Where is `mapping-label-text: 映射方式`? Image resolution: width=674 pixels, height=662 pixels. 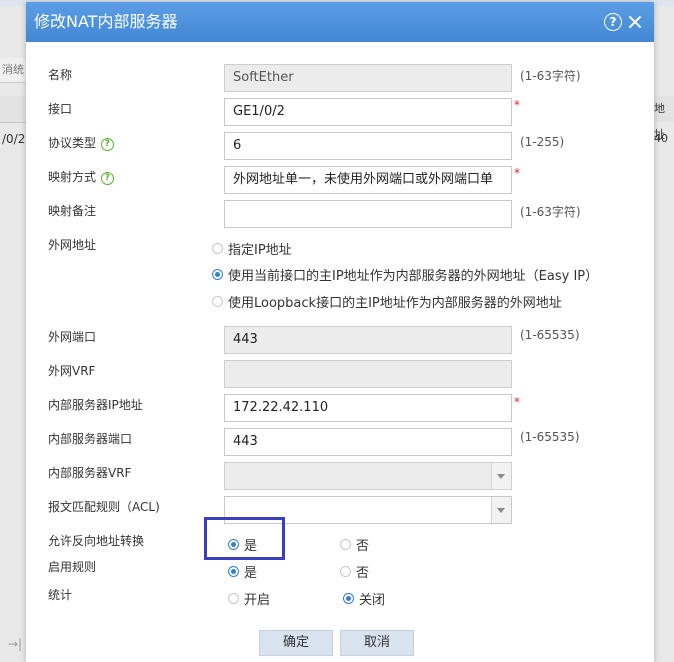
mapping-label-text: 映射方式 is located at coordinates (72, 177).